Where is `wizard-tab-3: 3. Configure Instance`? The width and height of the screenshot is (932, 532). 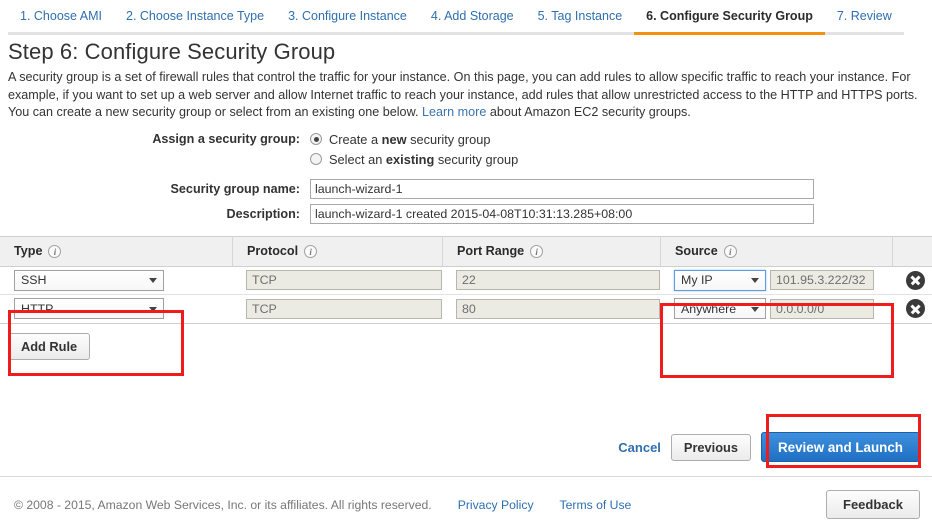 wizard-tab-3: 3. Configure Instance is located at coordinates (347, 20).